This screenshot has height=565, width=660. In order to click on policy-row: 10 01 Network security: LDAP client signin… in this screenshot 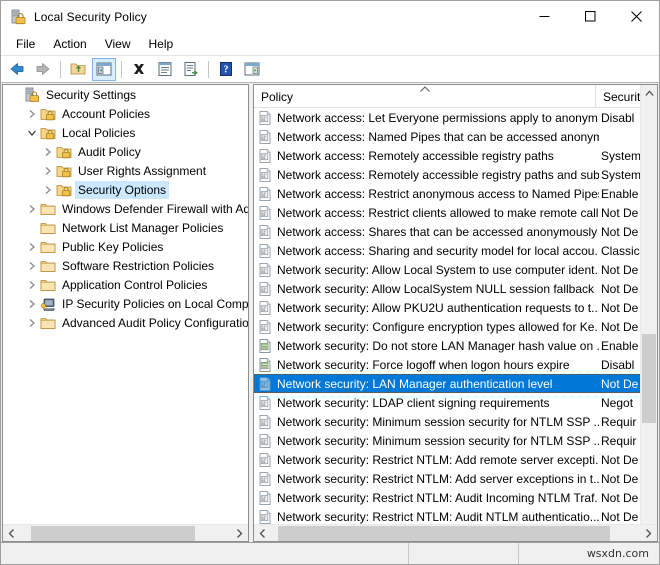, I will do `click(455, 402)`.